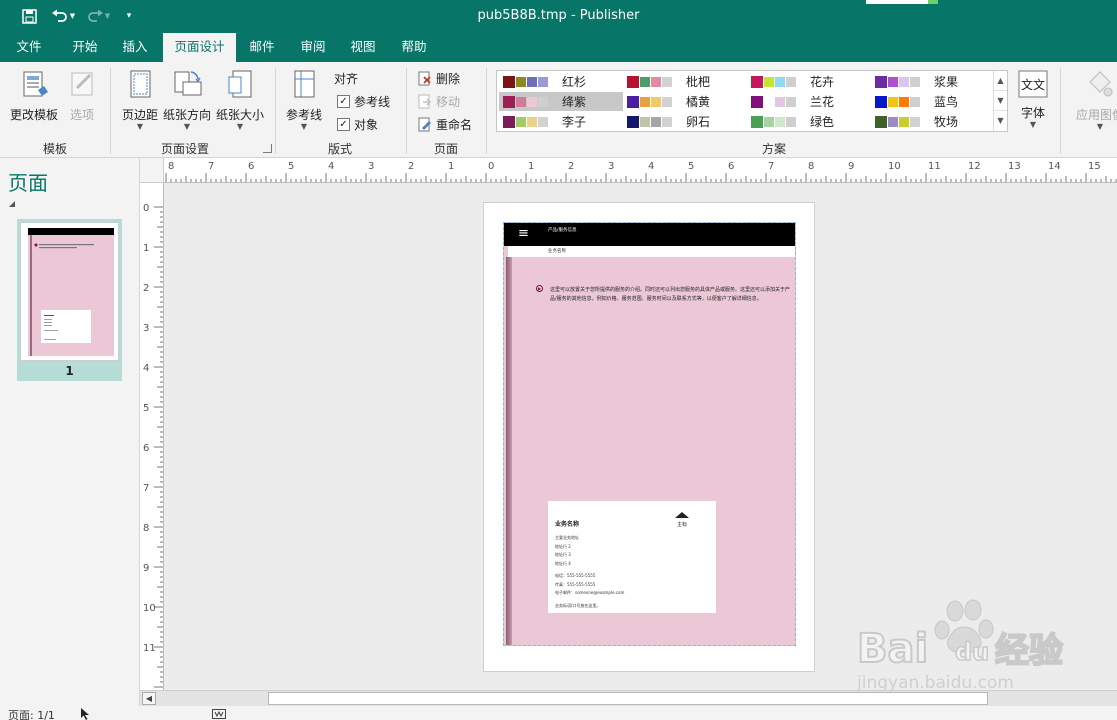 This screenshot has height=720, width=1117. What do you see at coordinates (685, 81) in the screenshot?
I see `scheme-loquat: 枇杷` at bounding box center [685, 81].